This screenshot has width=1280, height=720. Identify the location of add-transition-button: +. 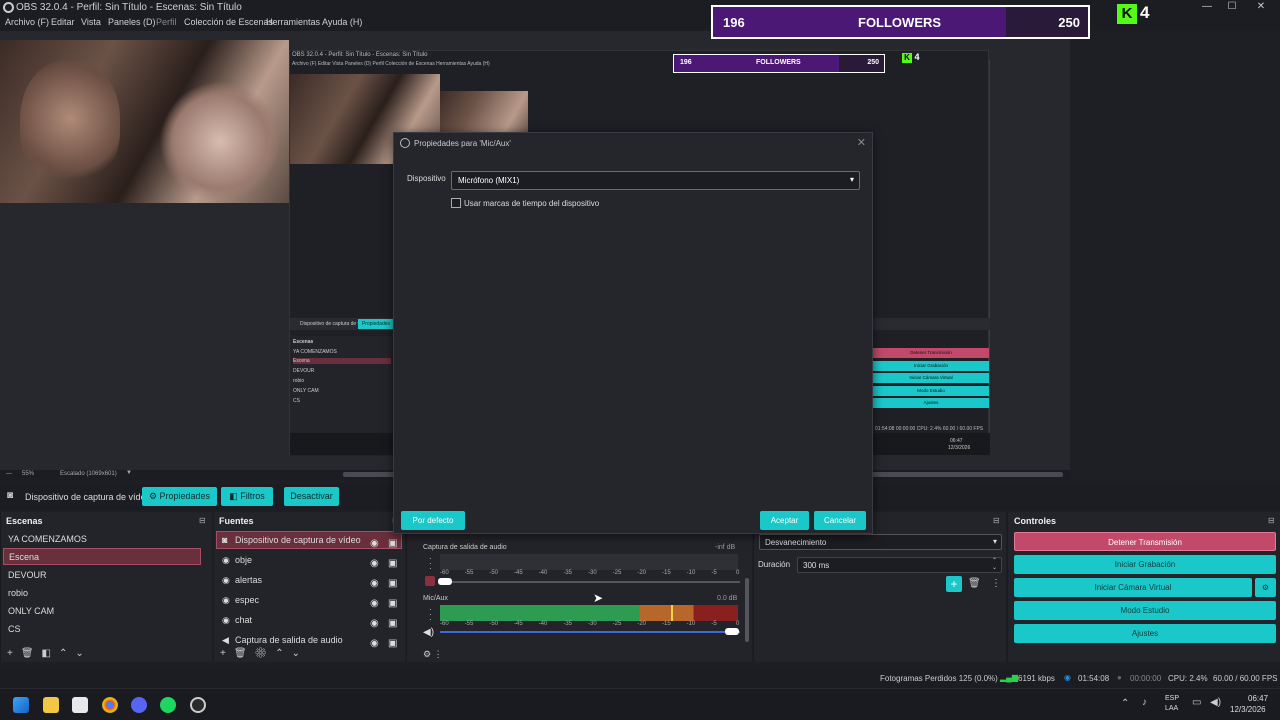
(954, 584).